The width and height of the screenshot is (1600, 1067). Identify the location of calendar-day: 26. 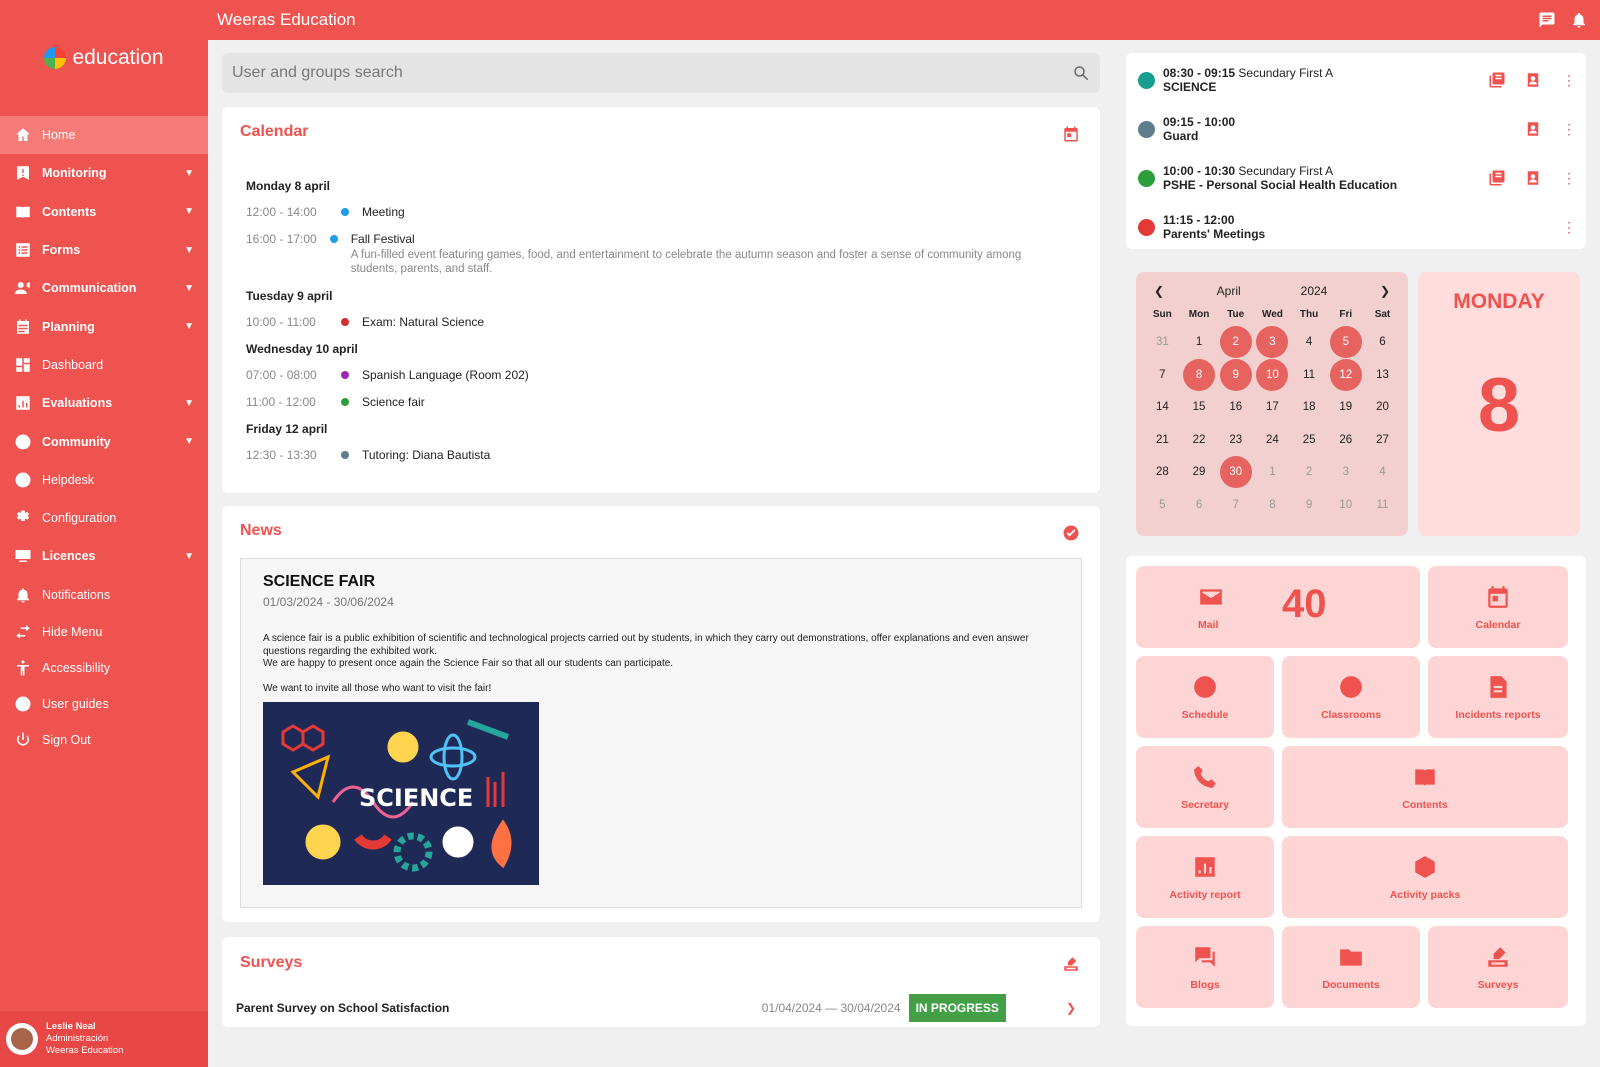
(1345, 440).